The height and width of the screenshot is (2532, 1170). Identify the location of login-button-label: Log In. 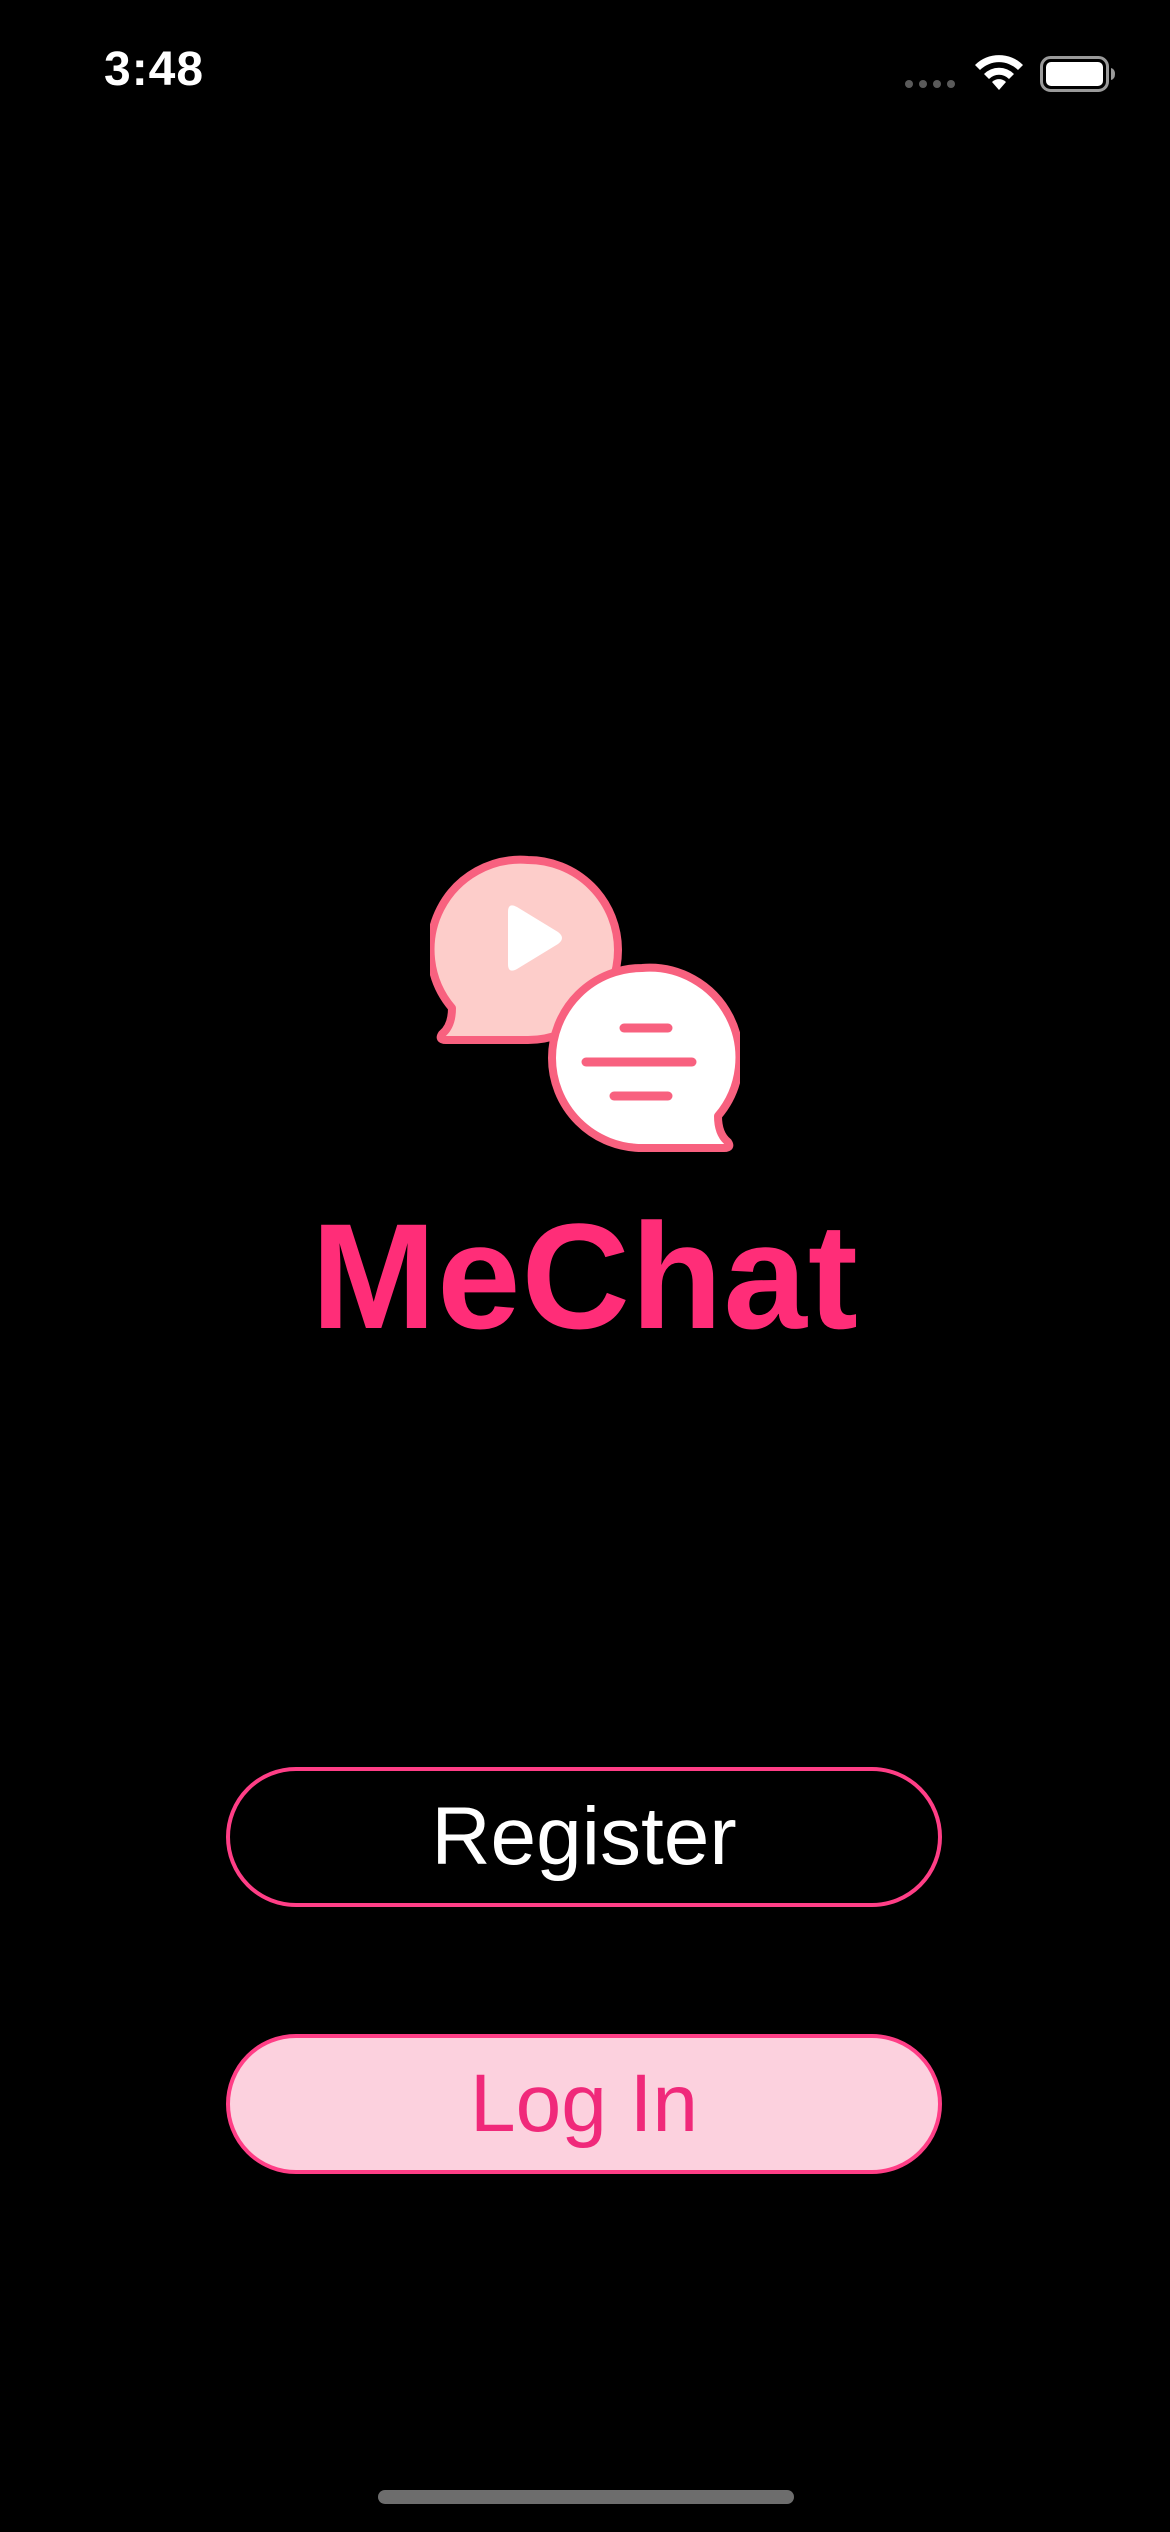
(584, 2103).